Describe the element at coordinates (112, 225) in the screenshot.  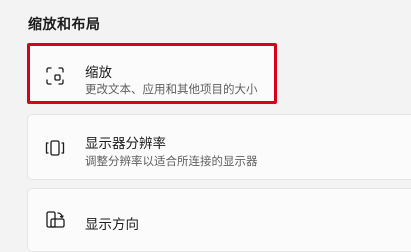
I see `orientation-title: 显示方向` at that location.